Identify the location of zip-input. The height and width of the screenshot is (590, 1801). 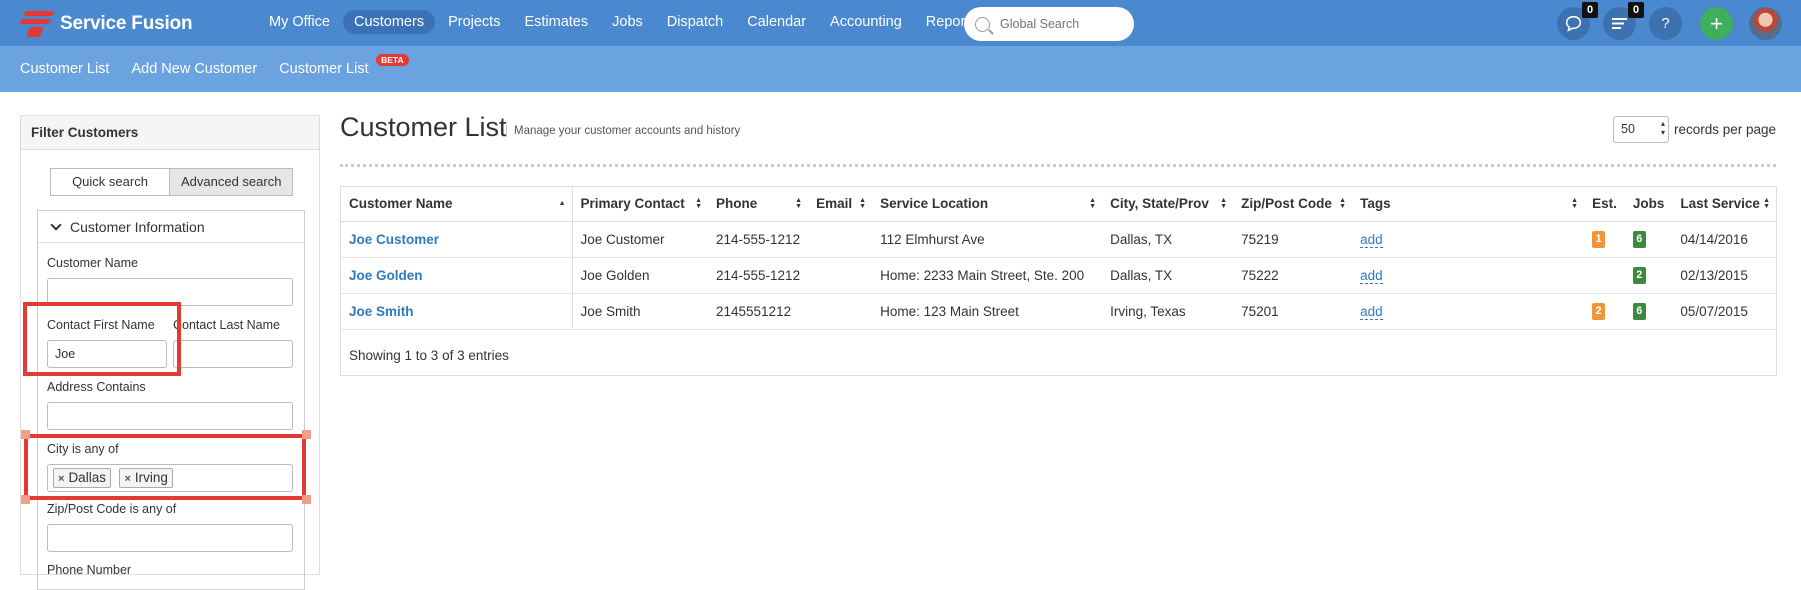
(170, 538).